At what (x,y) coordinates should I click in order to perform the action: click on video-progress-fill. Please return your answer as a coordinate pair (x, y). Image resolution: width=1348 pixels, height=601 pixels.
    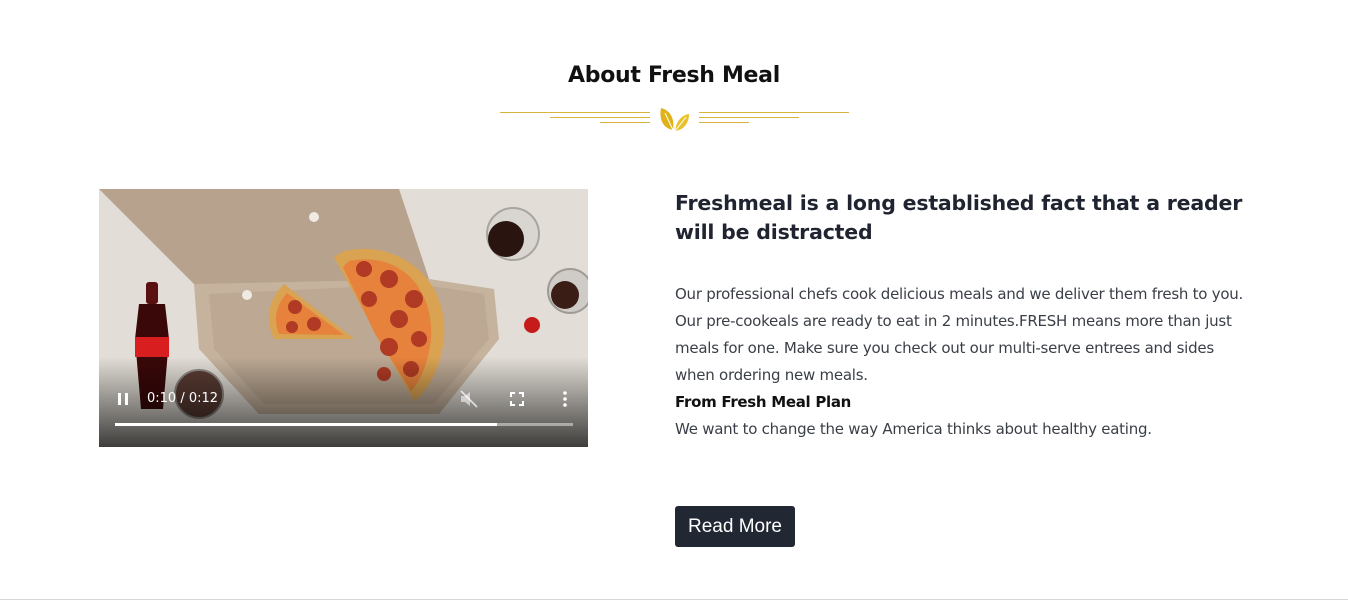
    Looking at the image, I should click on (306, 424).